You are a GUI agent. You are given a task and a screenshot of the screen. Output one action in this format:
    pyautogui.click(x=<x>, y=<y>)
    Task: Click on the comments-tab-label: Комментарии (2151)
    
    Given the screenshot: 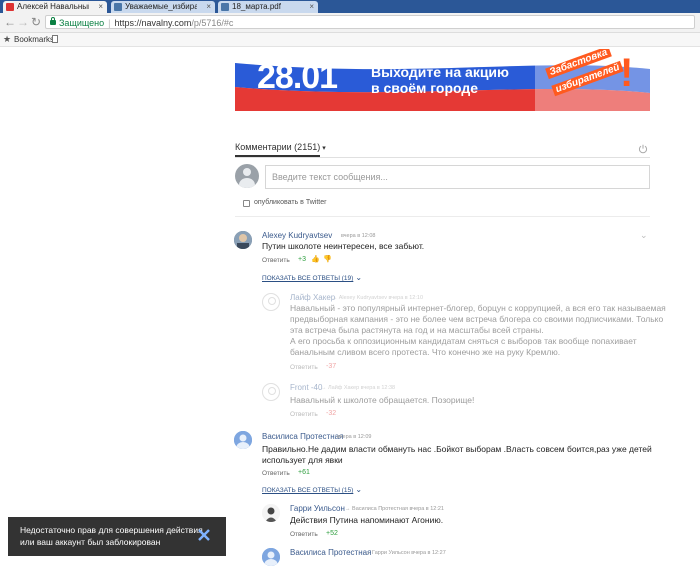 What is the action you would take?
    pyautogui.click(x=278, y=147)
    